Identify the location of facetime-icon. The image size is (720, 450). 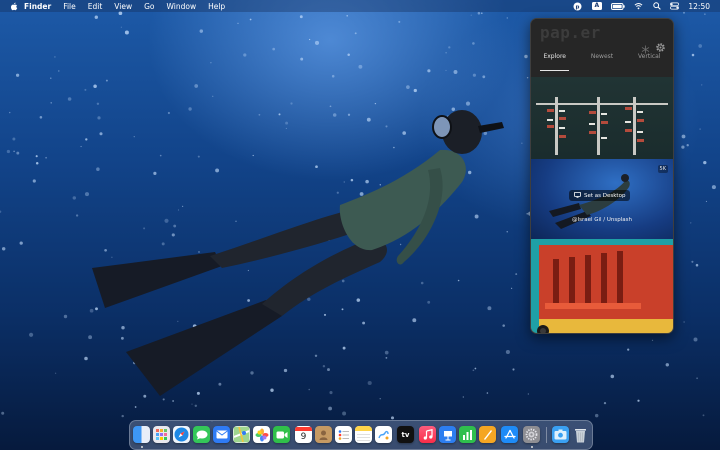
(281, 434).